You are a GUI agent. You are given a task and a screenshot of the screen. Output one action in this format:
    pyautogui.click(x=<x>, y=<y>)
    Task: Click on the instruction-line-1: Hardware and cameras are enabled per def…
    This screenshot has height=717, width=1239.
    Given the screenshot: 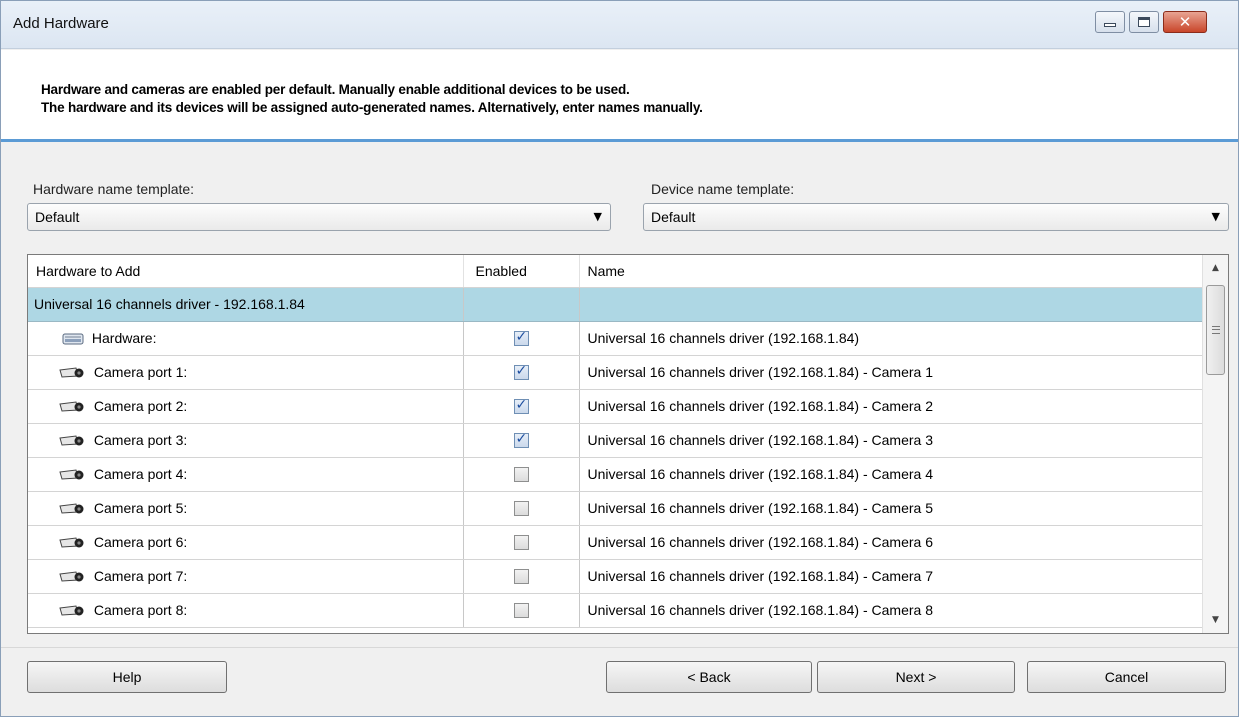 What is the action you would take?
    pyautogui.click(x=335, y=89)
    